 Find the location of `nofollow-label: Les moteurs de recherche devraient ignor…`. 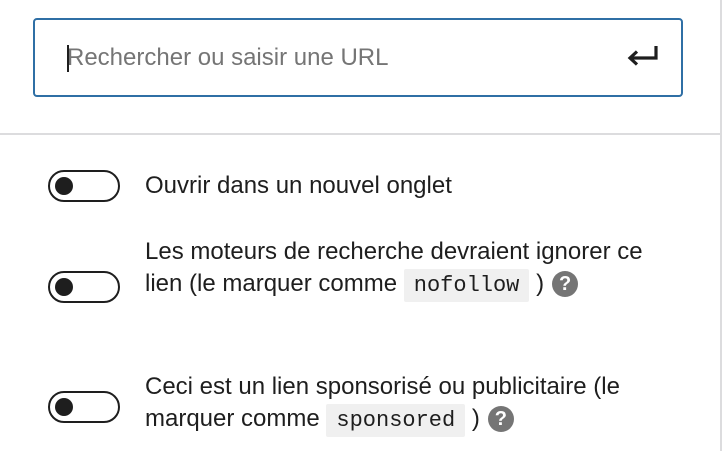

nofollow-label: Les moteurs de recherche devraient ignor… is located at coordinates (415, 269).